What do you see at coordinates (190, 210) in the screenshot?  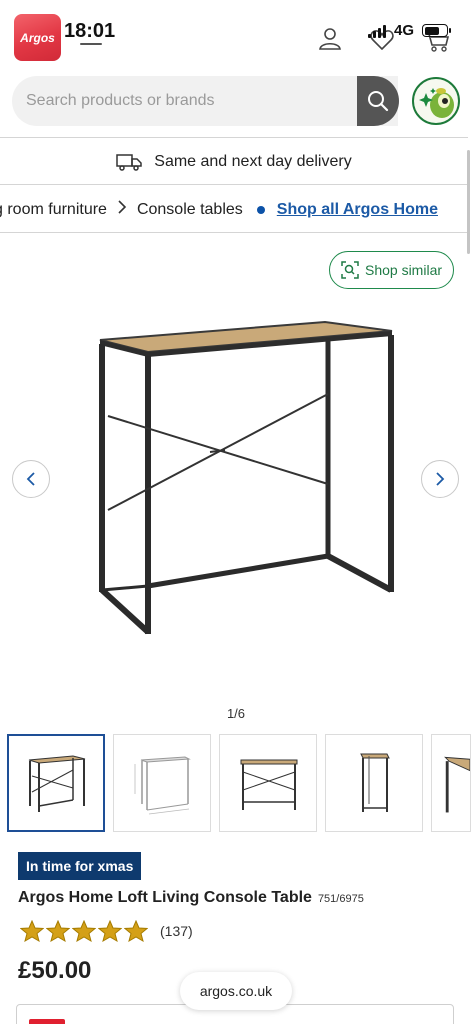 I see `breadcrumb-item-console-tables: Console tables` at bounding box center [190, 210].